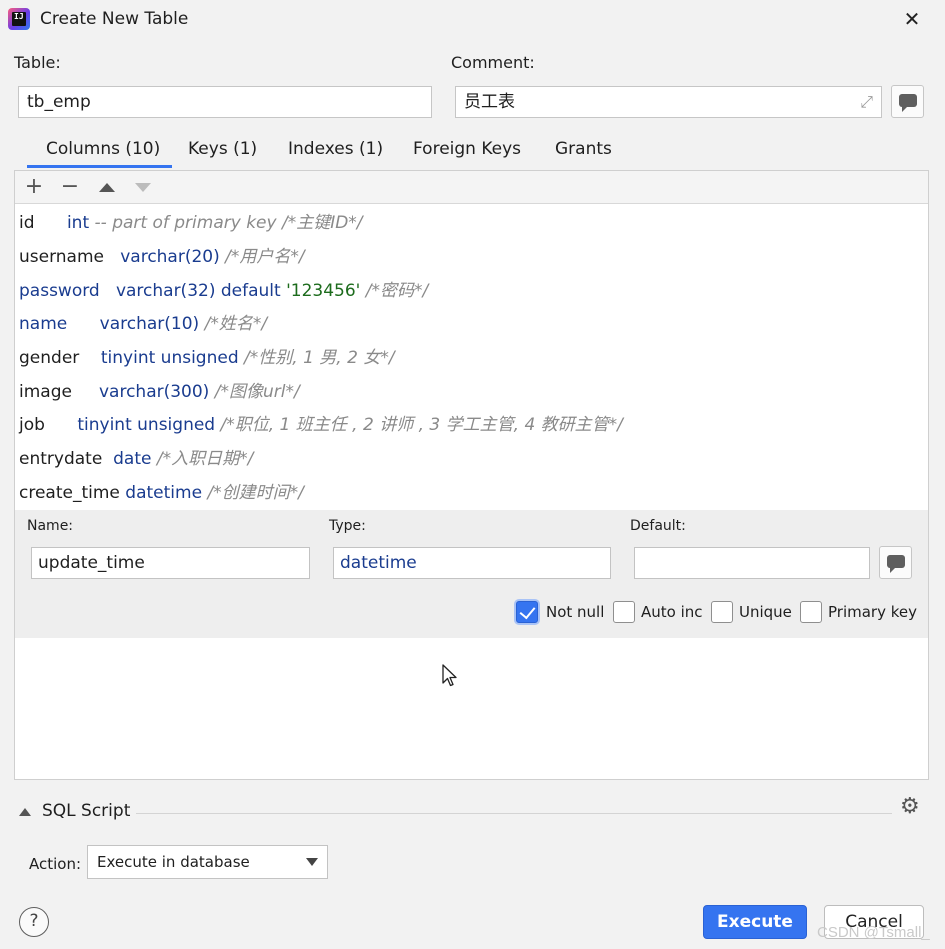 This screenshot has width=945, height=949. I want to click on column-default: '123456', so click(323, 291).